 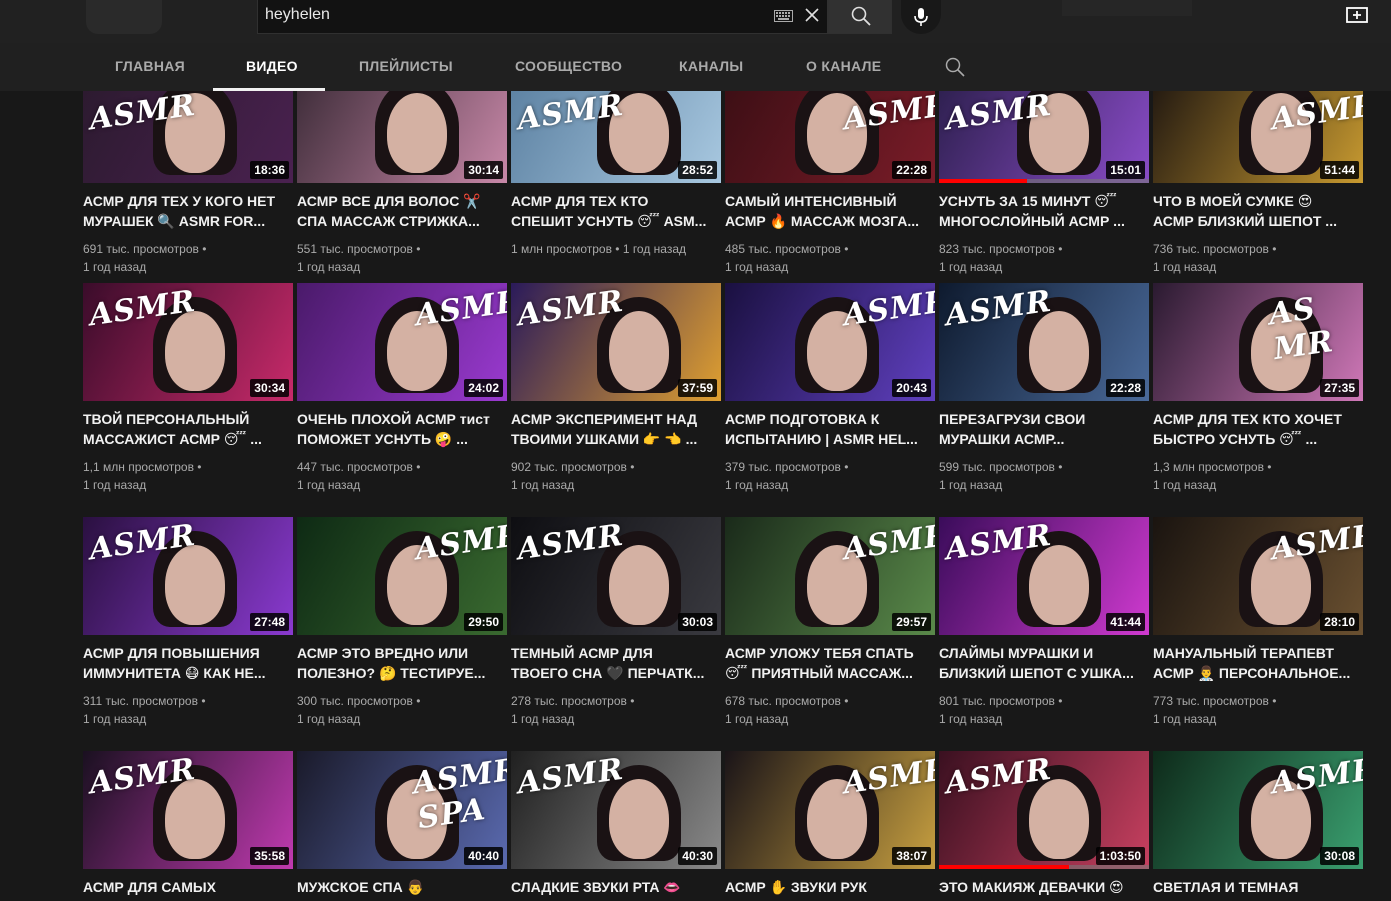 I want to click on tab-videos: ВИДЕО, so click(x=272, y=66).